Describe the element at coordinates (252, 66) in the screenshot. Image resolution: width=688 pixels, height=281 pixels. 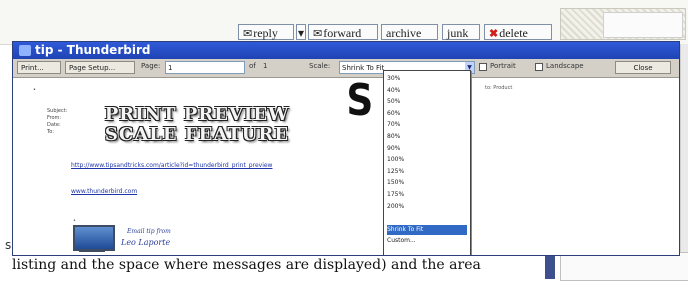
I see `of-label: of` at that location.